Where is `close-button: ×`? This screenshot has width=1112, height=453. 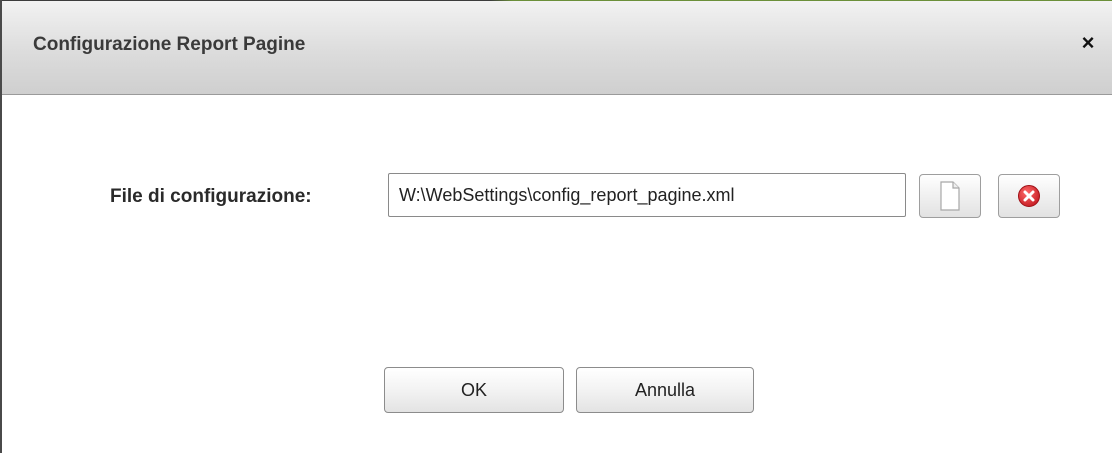
close-button: × is located at coordinates (1088, 43).